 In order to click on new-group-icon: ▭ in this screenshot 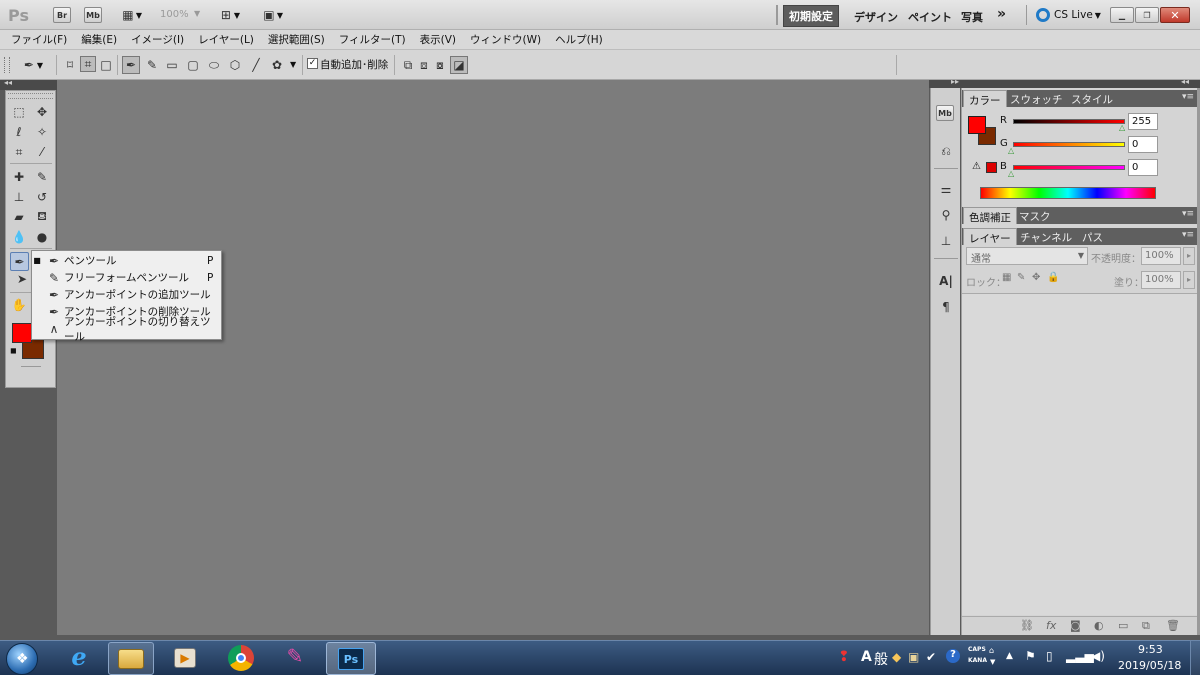, I will do `click(1123, 625)`.